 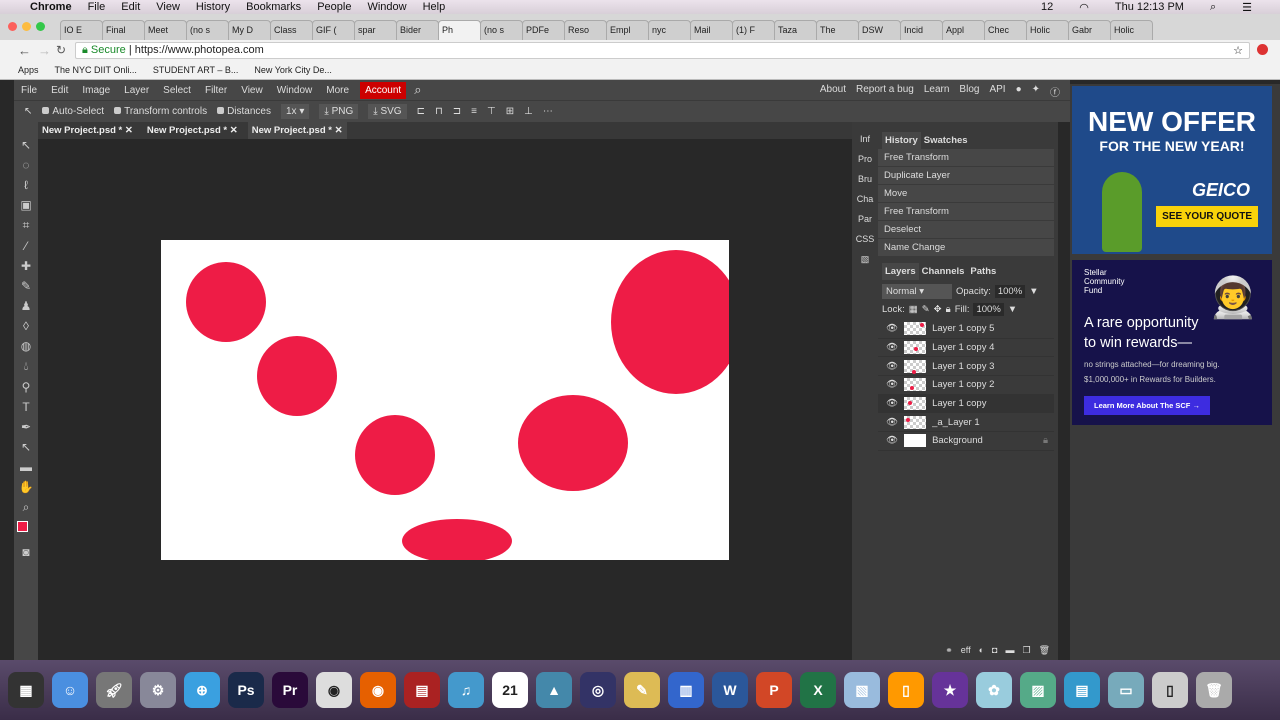 I want to click on browser-tab: Bider, so click(x=417, y=30).